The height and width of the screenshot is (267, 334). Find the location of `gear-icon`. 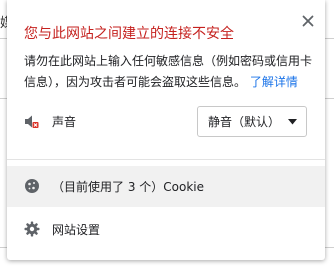

gear-icon is located at coordinates (32, 229).